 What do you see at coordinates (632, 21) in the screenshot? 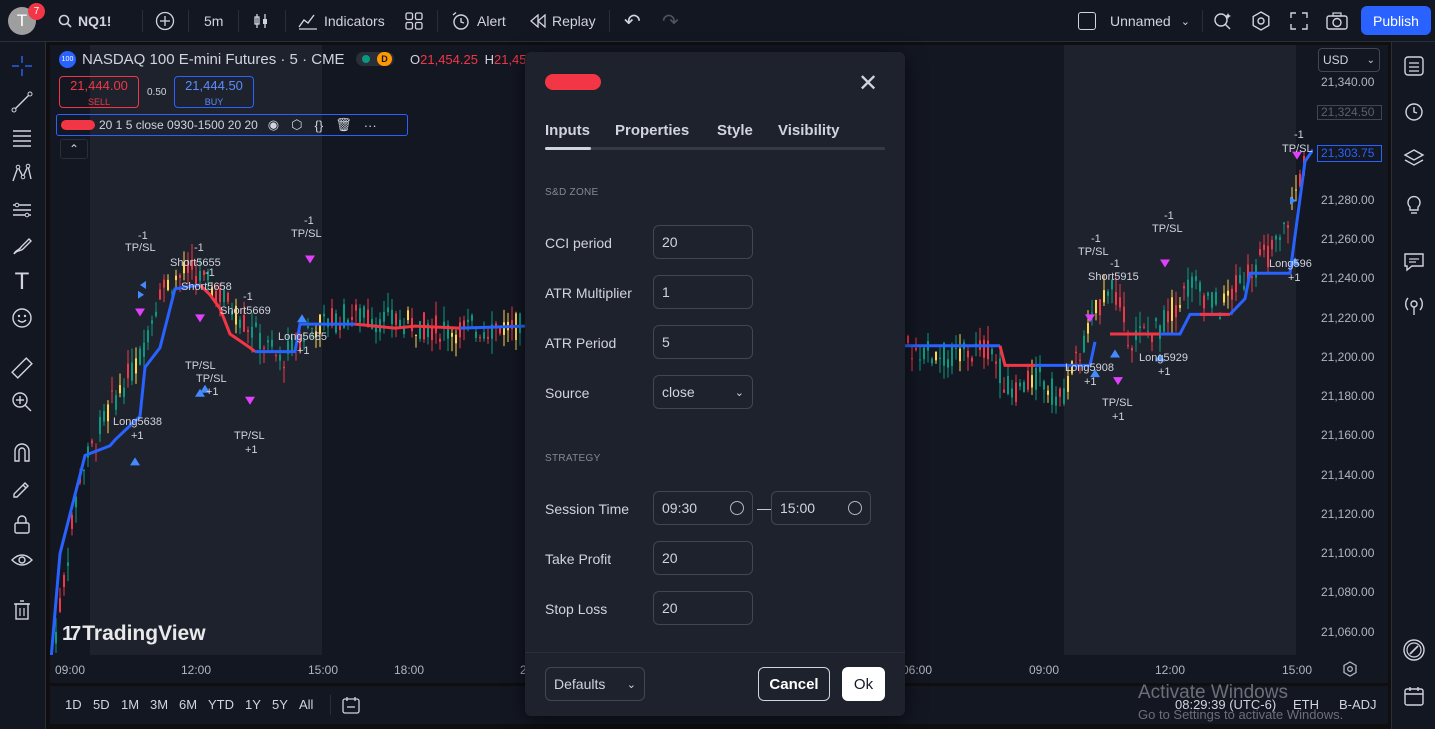
I see `undo-button: ↶` at bounding box center [632, 21].